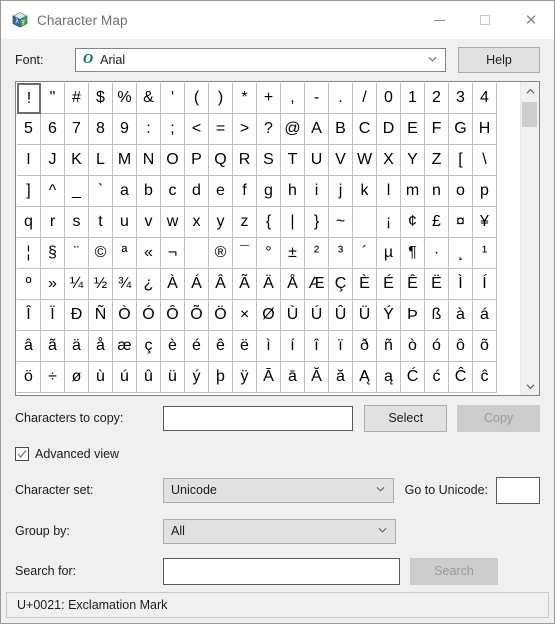  What do you see at coordinates (77, 346) in the screenshot?
I see `character-cell: ä` at bounding box center [77, 346].